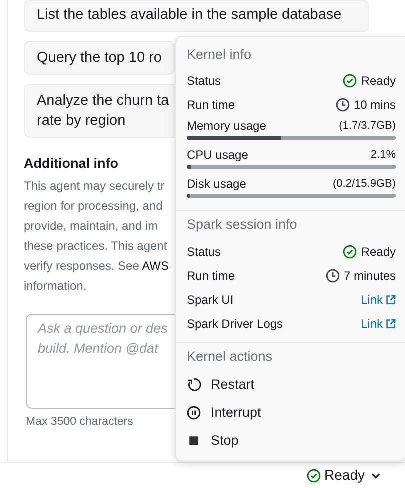 The width and height of the screenshot is (405, 488). Describe the element at coordinates (194, 385) in the screenshot. I see `restart-icon` at that location.